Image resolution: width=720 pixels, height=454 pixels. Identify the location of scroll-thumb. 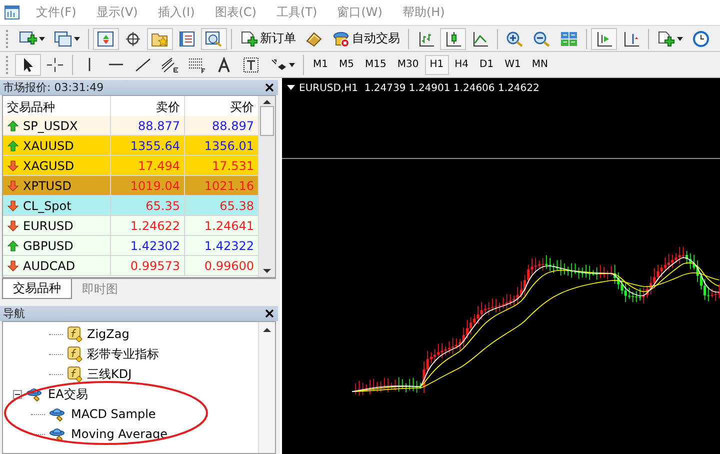
(267, 121).